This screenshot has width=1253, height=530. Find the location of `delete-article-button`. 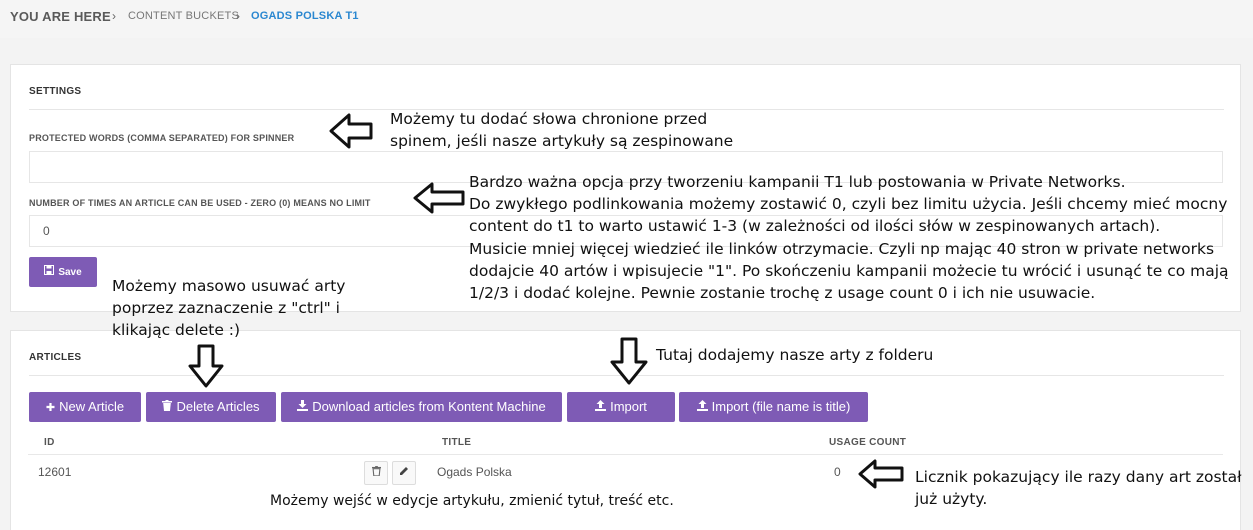

delete-article-button is located at coordinates (376, 473).